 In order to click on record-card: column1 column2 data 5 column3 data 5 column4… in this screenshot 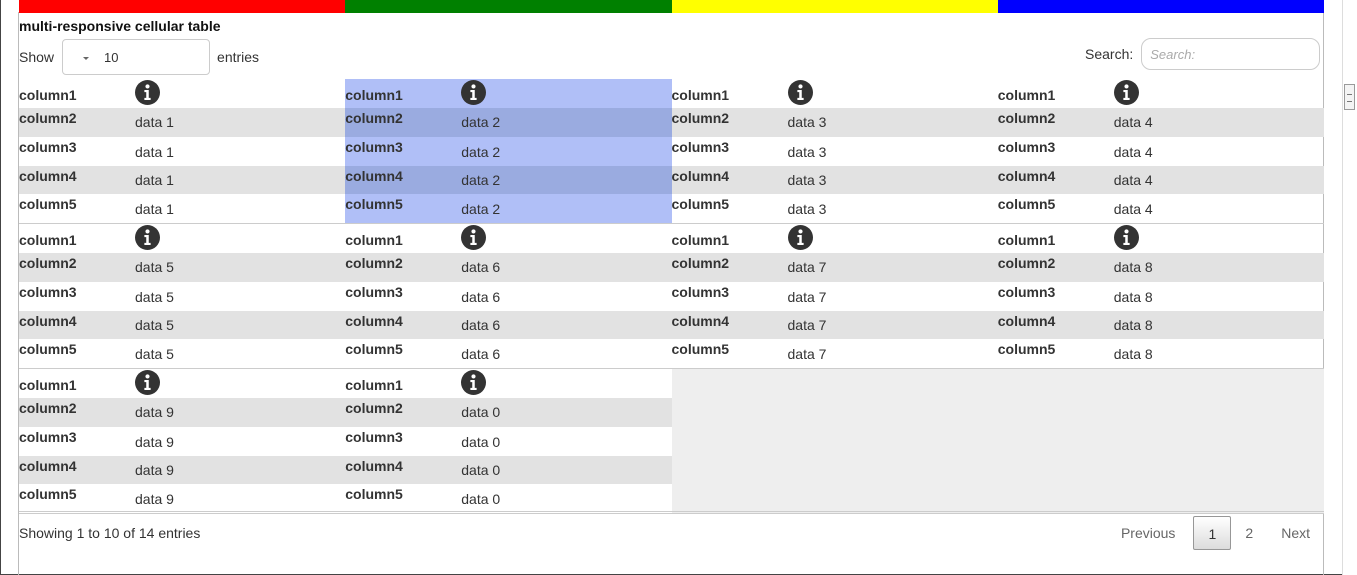, I will do `click(182, 296)`.